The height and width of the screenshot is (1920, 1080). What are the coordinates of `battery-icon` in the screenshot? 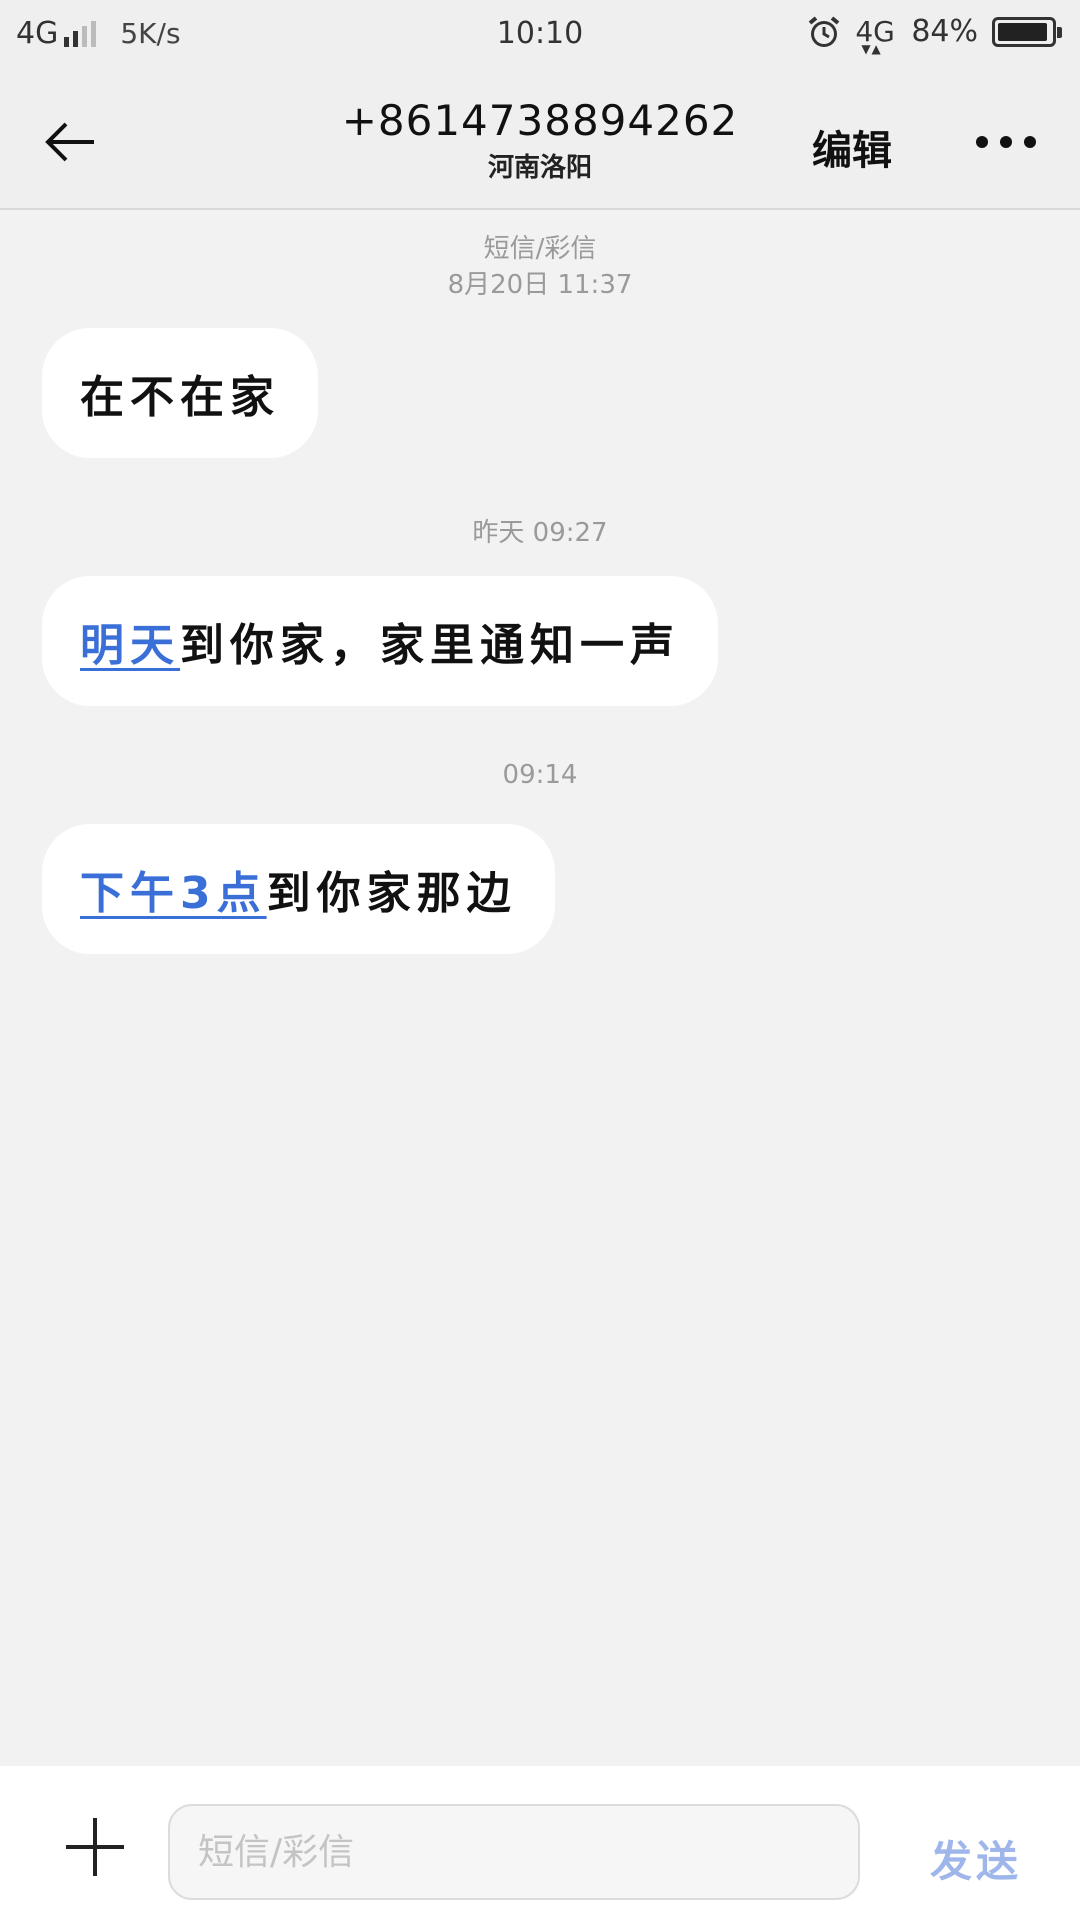 It's located at (1027, 31).